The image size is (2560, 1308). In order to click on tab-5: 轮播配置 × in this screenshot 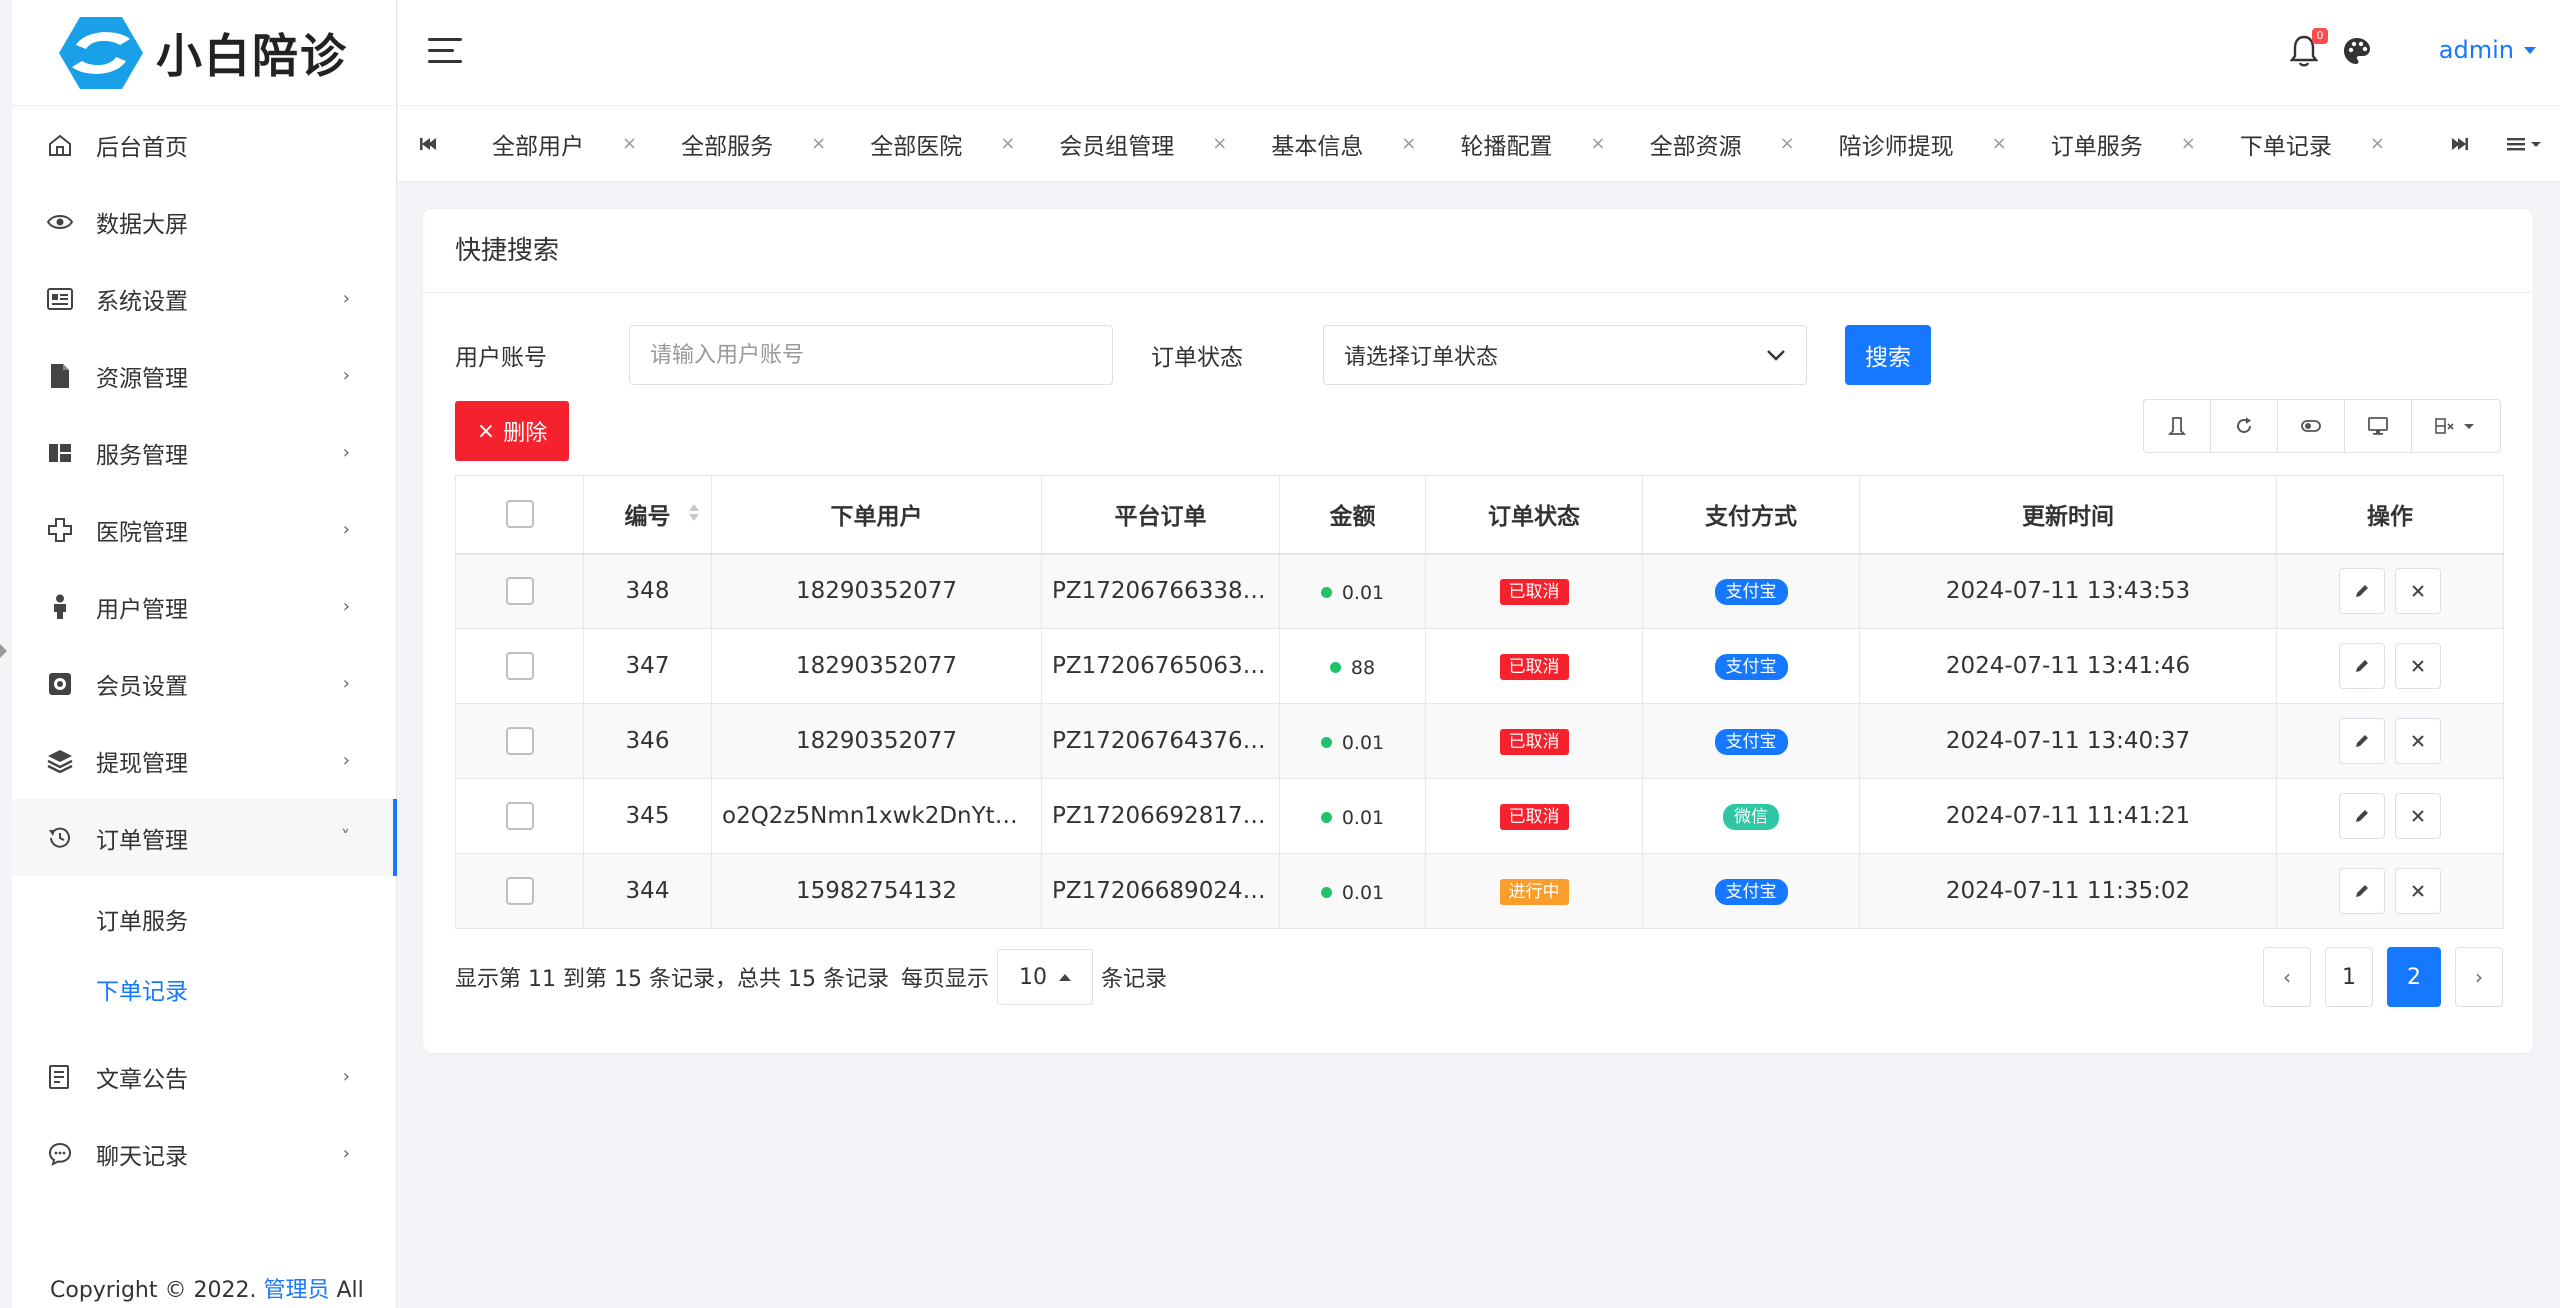, I will do `click(1520, 143)`.